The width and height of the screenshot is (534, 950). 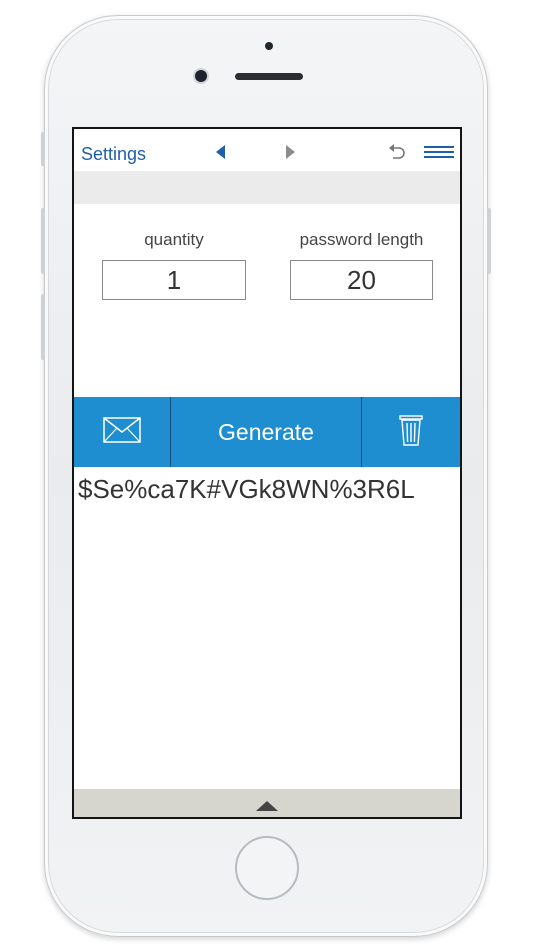 I want to click on volume-down-button, so click(x=43, y=327).